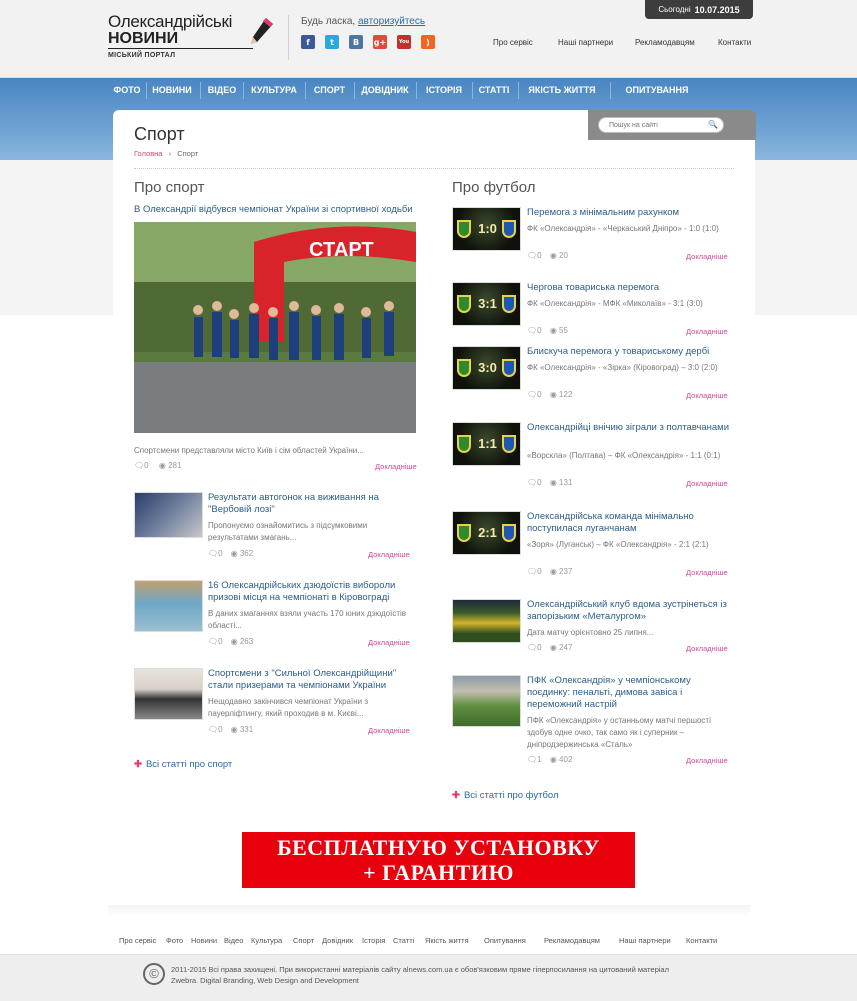 The width and height of the screenshot is (857, 1001). I want to click on featured-meta: 🗨0 ◉ 281, so click(157, 465).